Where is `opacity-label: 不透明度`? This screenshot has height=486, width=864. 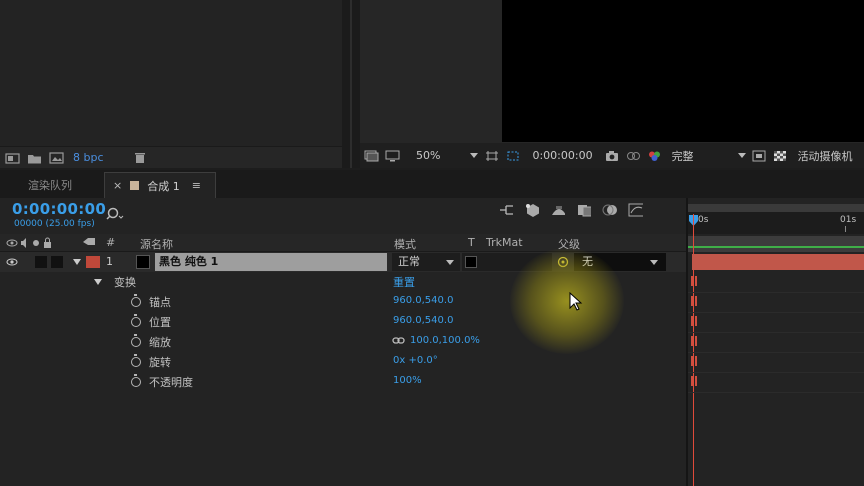 opacity-label: 不透明度 is located at coordinates (171, 382).